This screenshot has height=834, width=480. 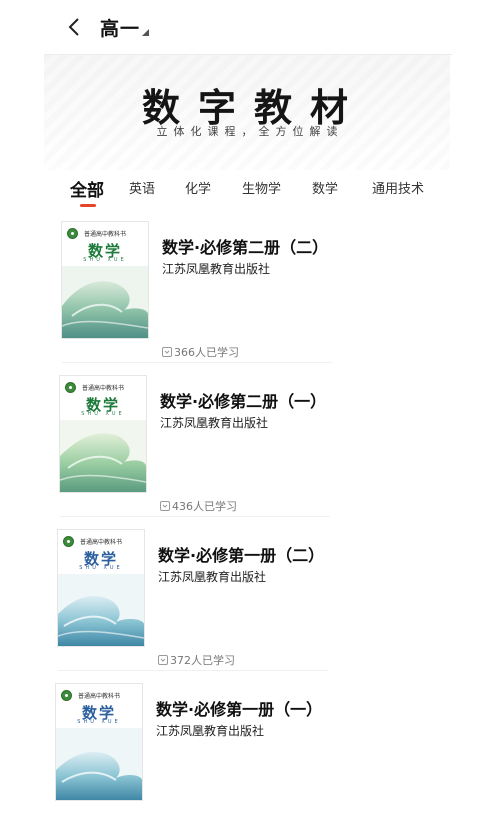 I want to click on grade-selector: 高一, so click(x=125, y=27).